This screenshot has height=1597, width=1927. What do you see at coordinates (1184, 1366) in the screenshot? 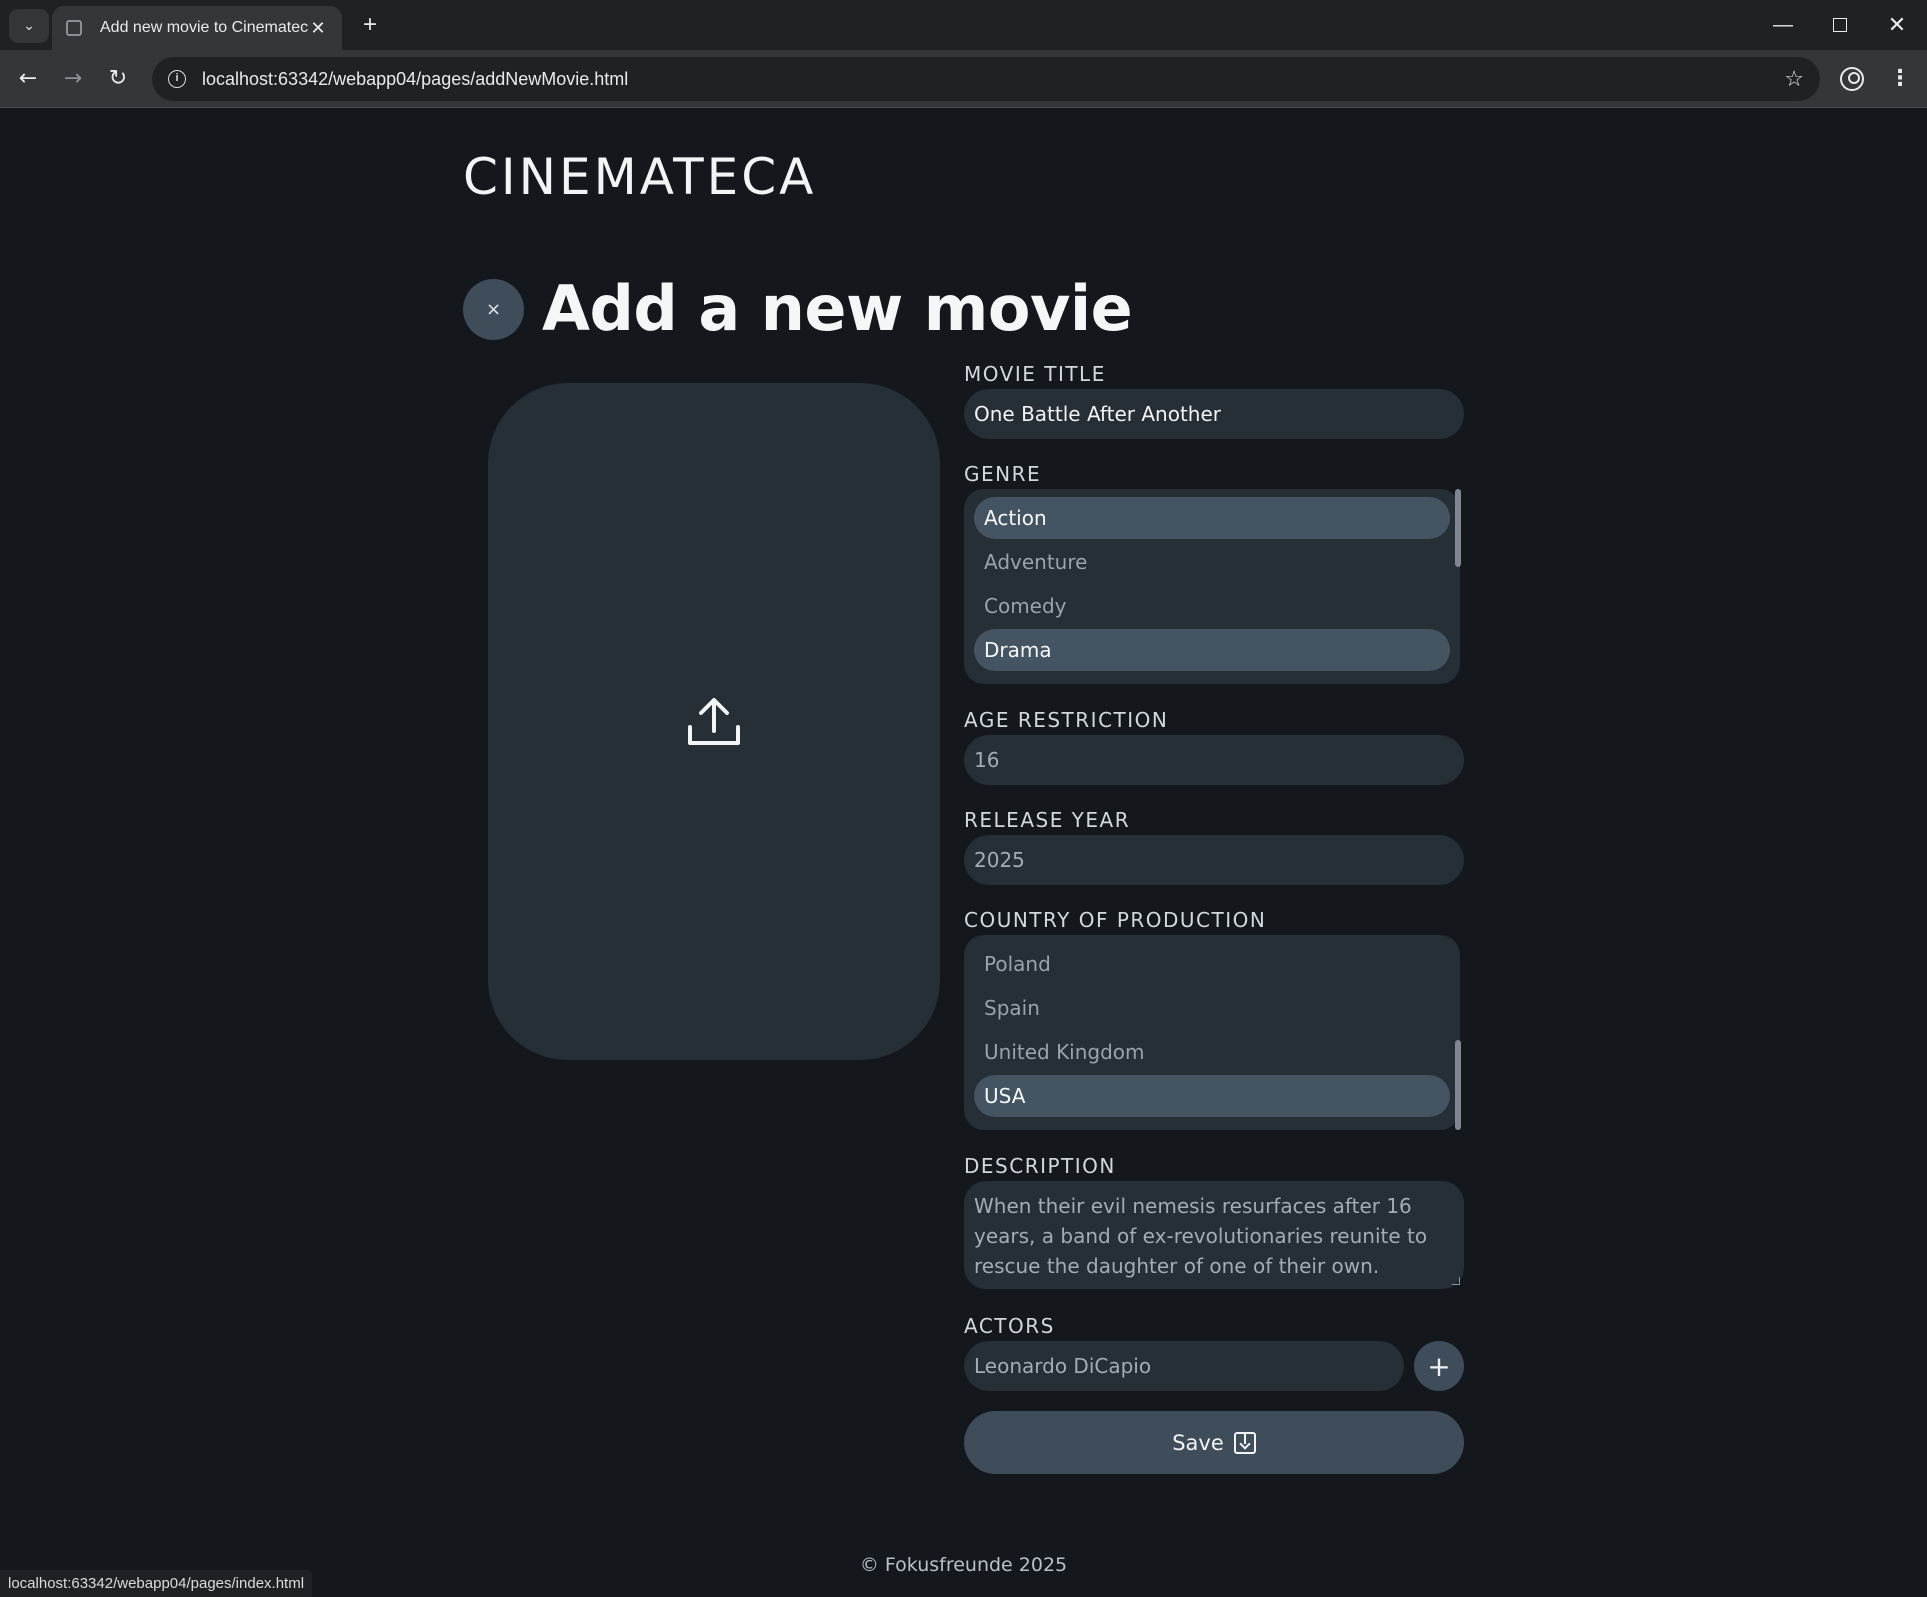
I see `actor-input: Leonardo DiCapio` at bounding box center [1184, 1366].